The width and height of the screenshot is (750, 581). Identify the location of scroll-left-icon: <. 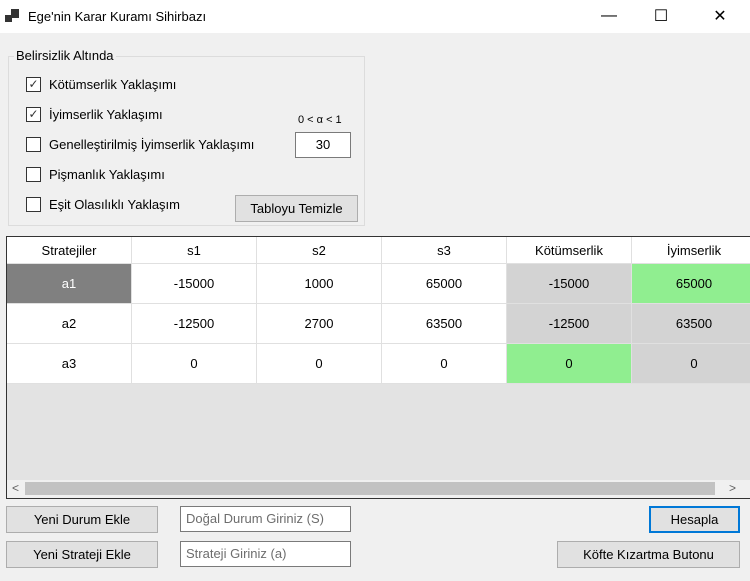
(15, 488).